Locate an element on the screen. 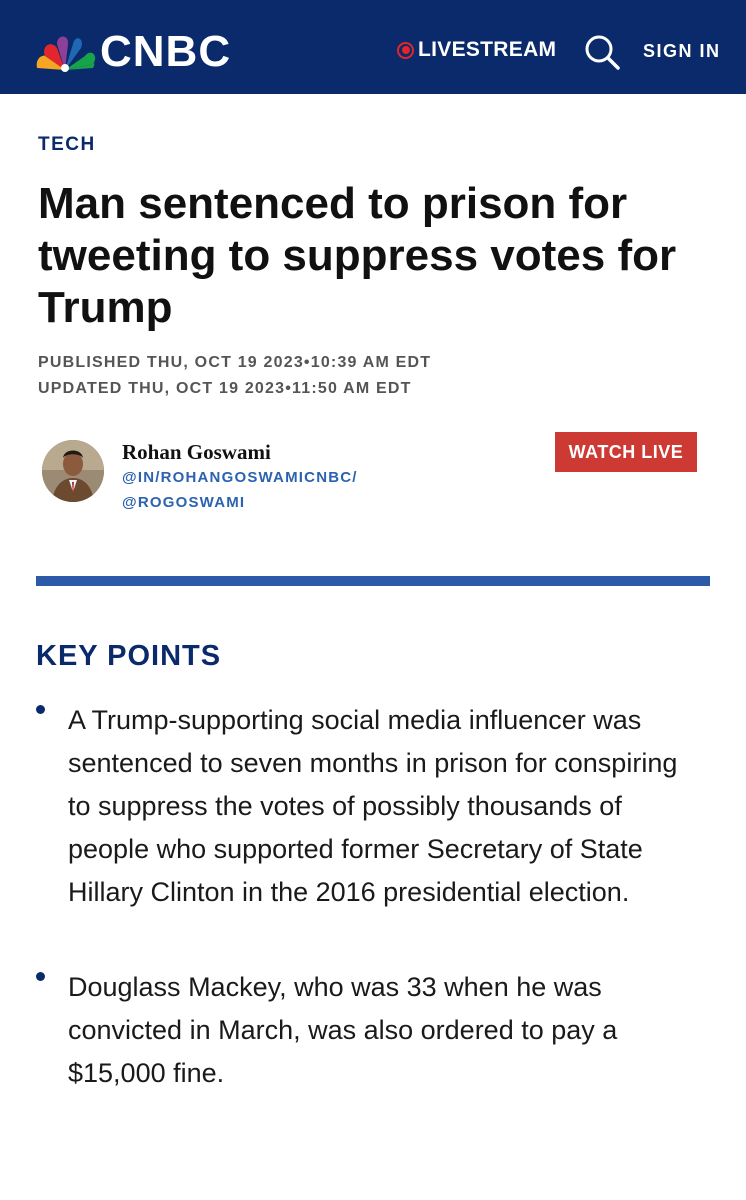  section-label: TECH is located at coordinates (67, 145).